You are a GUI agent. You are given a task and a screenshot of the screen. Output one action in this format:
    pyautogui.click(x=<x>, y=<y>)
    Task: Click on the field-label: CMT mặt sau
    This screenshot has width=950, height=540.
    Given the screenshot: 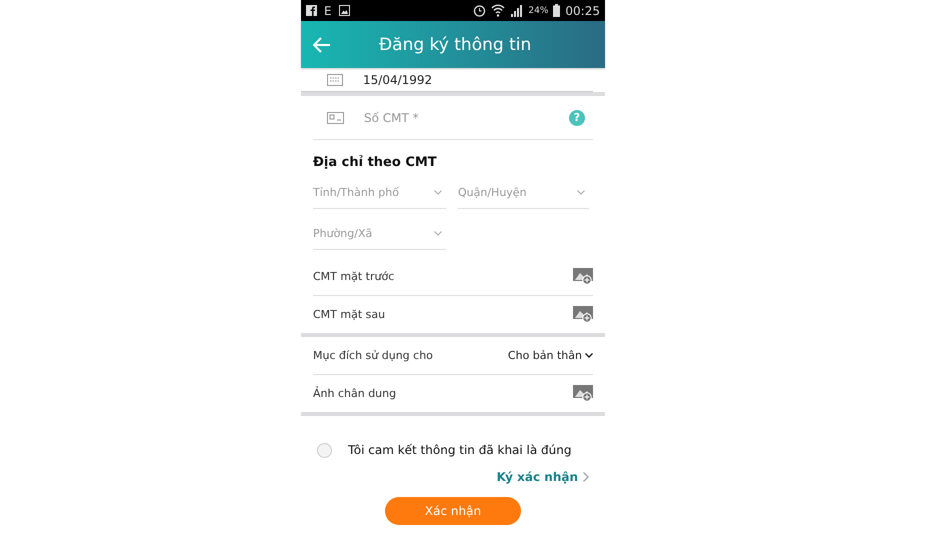 What is the action you would take?
    pyautogui.click(x=349, y=314)
    